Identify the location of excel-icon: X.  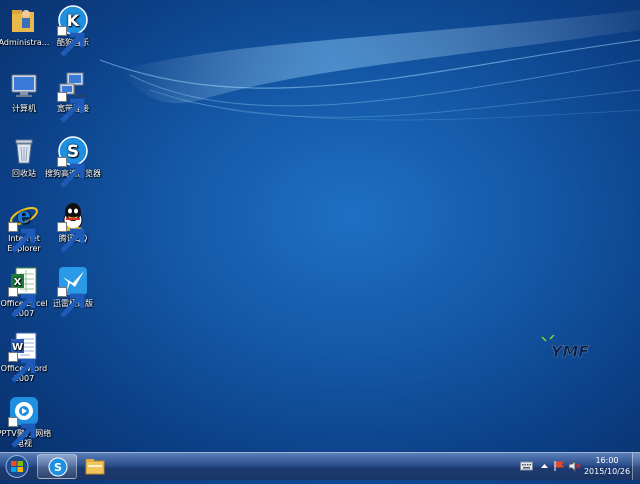
(24, 291).